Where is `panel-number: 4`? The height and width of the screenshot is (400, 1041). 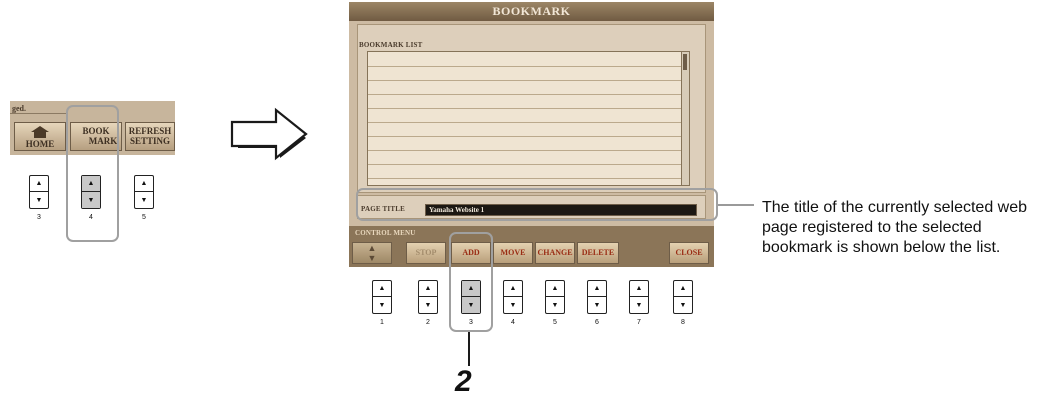 panel-number: 4 is located at coordinates (513, 322).